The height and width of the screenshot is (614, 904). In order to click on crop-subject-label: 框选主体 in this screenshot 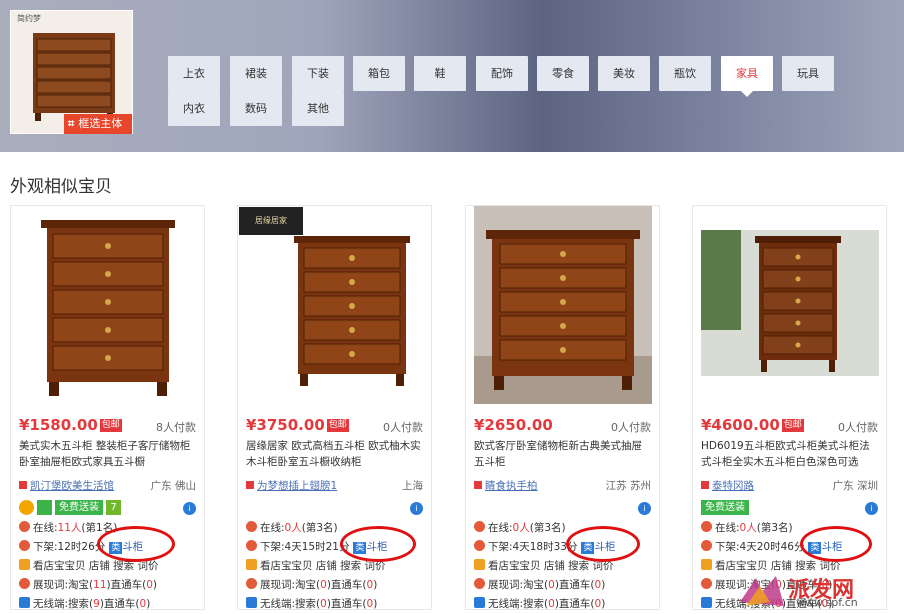, I will do `click(100, 123)`.